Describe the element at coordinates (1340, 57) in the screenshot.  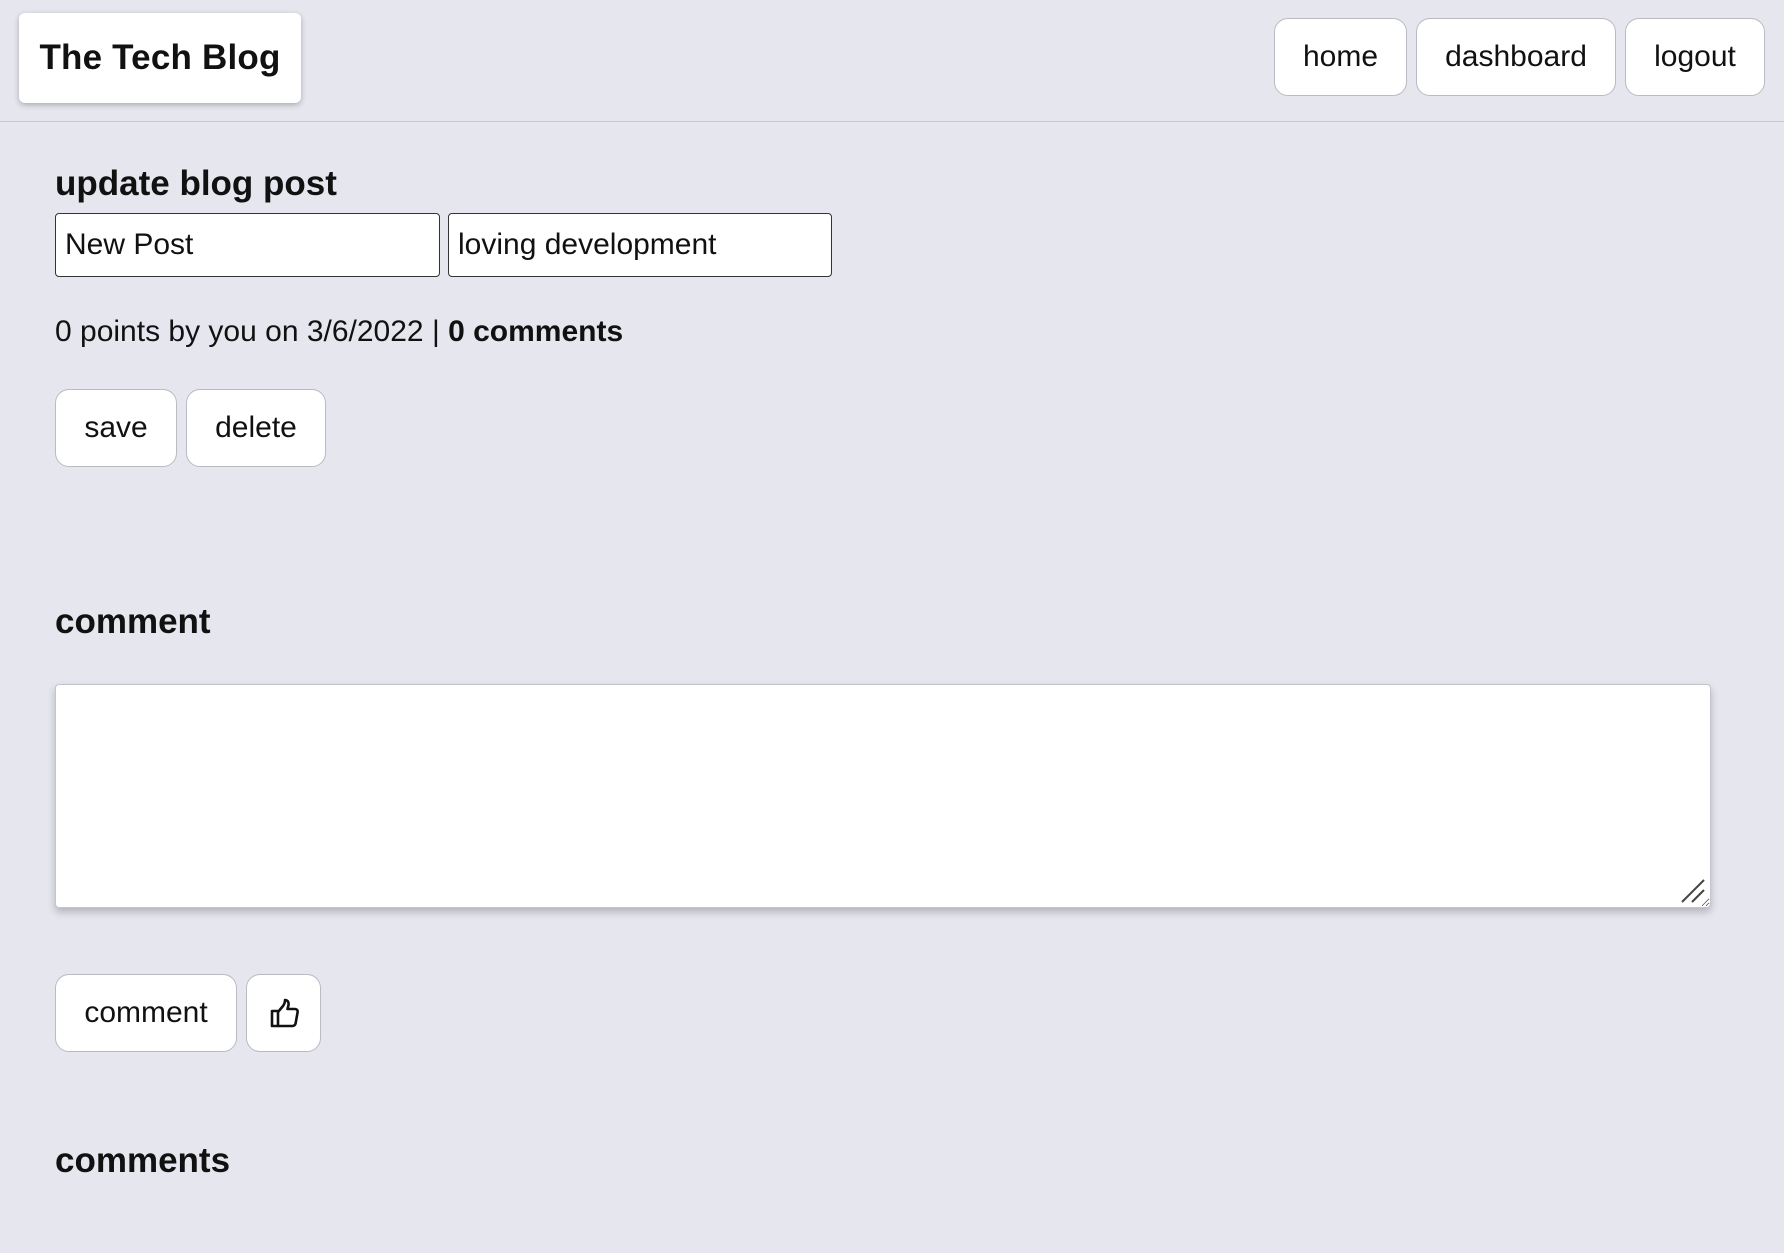
I see `nav-home-button: home` at that location.